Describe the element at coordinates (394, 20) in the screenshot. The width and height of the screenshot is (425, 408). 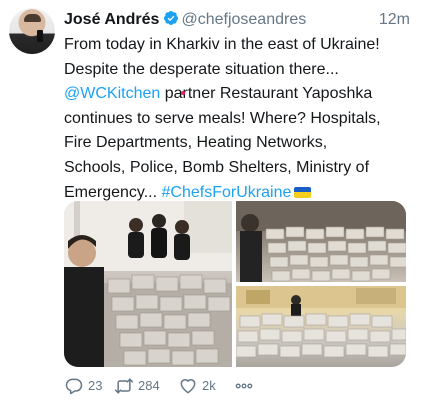
I see `tweet-timestamp: 12m` at that location.